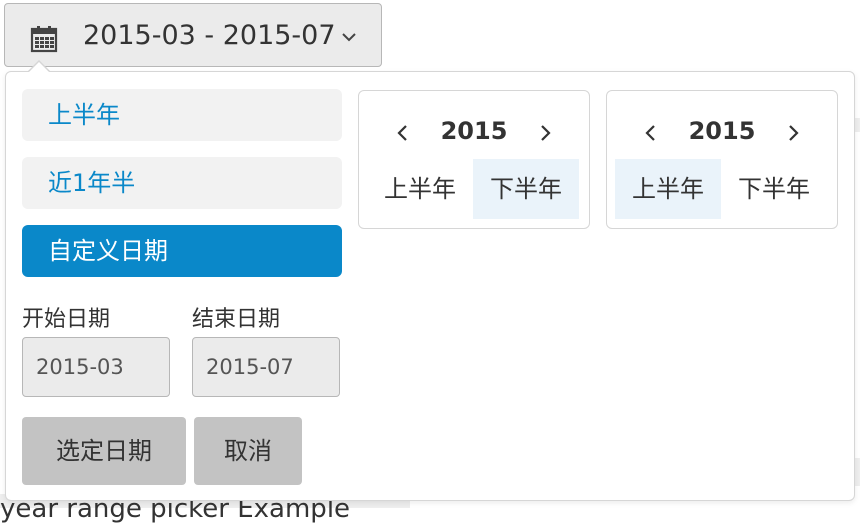  Describe the element at coordinates (236, 319) in the screenshot. I see `end-date-label: 结束日期` at that location.